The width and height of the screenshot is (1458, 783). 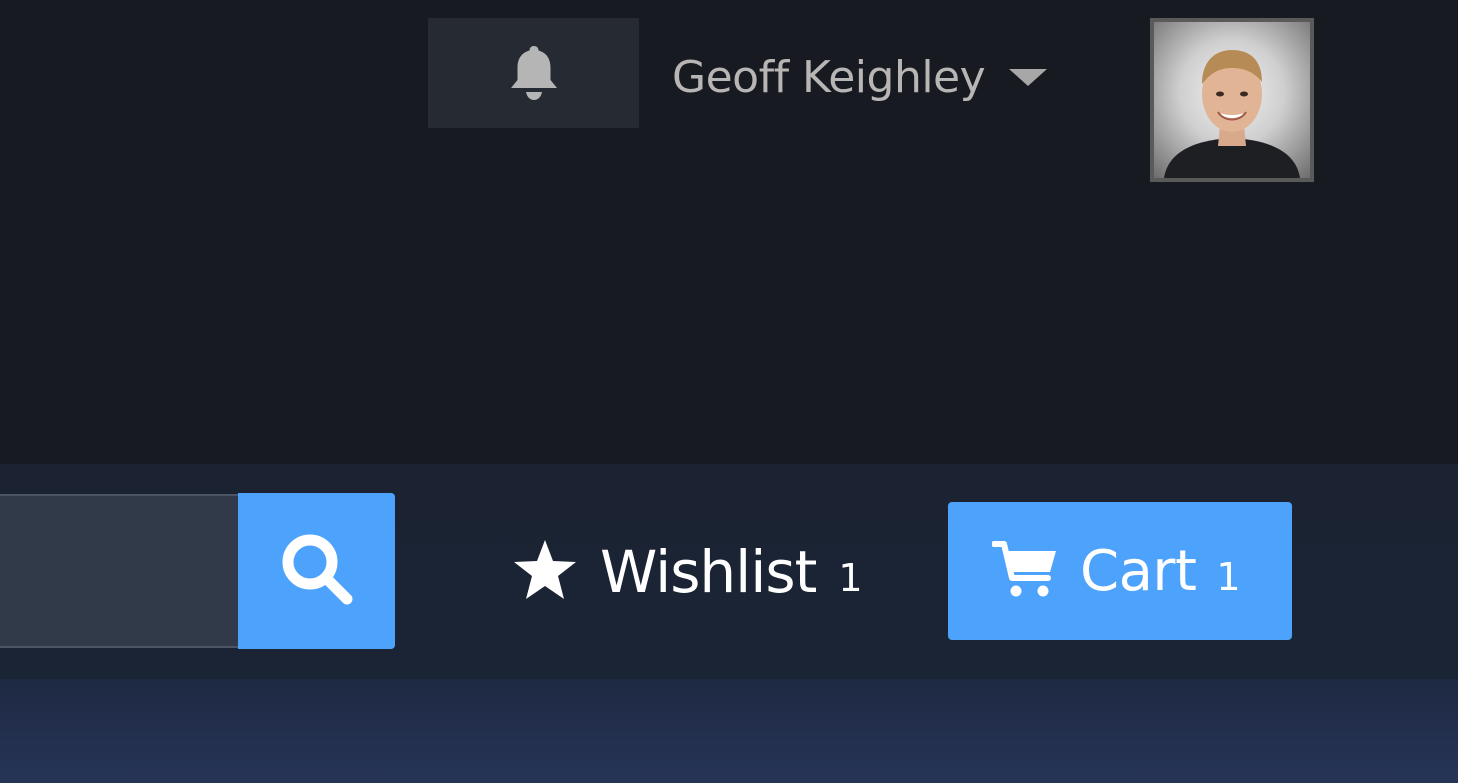 I want to click on wishlist-link: Wishlist 1, so click(x=687, y=572).